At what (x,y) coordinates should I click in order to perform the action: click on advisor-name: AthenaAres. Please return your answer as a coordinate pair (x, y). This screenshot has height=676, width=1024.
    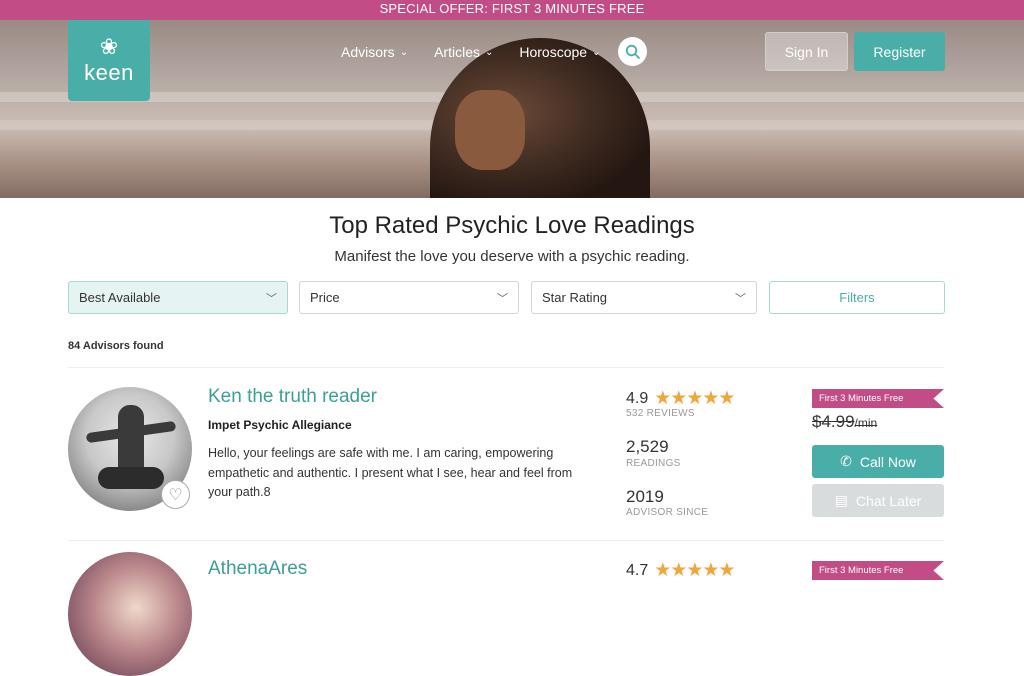
    Looking at the image, I should click on (257, 569).